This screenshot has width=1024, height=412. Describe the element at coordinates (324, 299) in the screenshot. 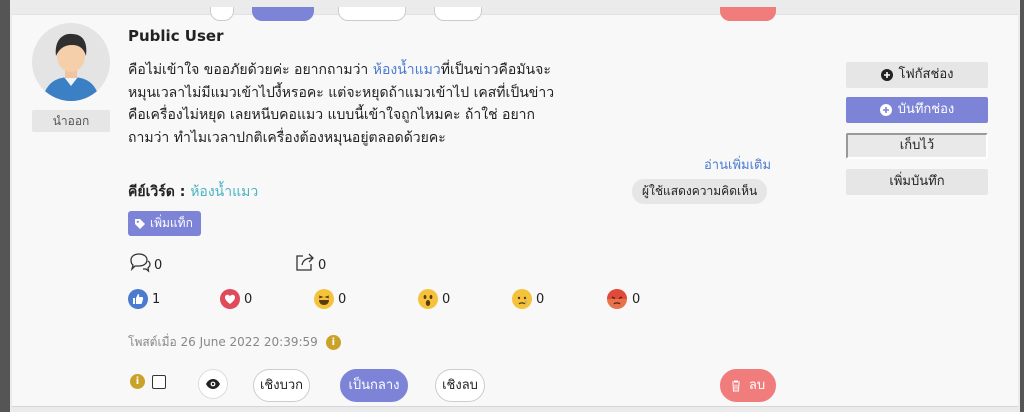

I see `laugh-icon` at that location.